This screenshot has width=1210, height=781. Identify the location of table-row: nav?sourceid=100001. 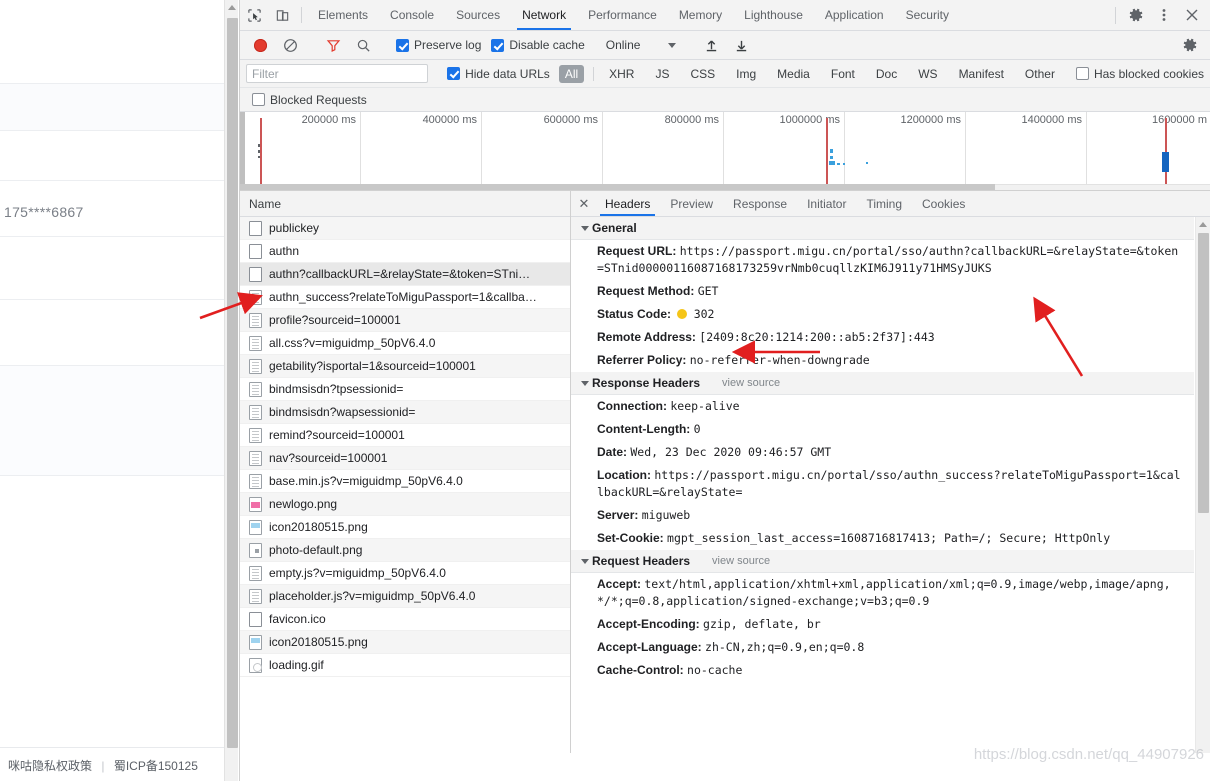
(405, 458).